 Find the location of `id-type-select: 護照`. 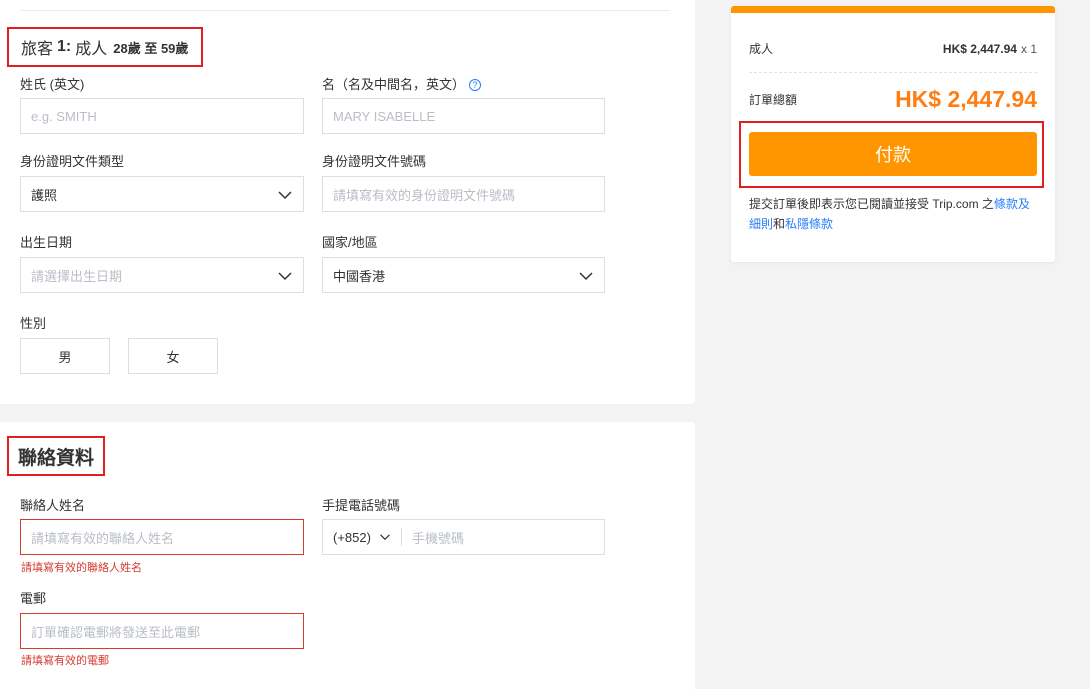

id-type-select: 護照 is located at coordinates (162, 194).